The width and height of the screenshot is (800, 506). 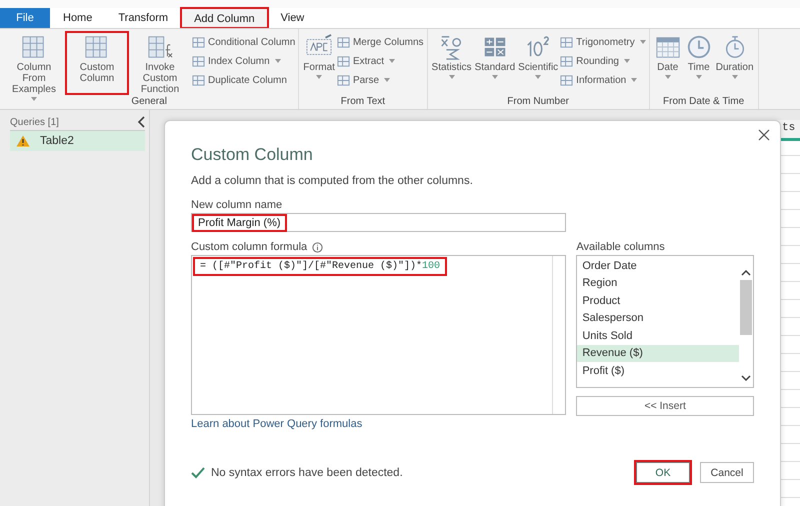 What do you see at coordinates (141, 122) in the screenshot?
I see `chevron-left-icon` at bounding box center [141, 122].